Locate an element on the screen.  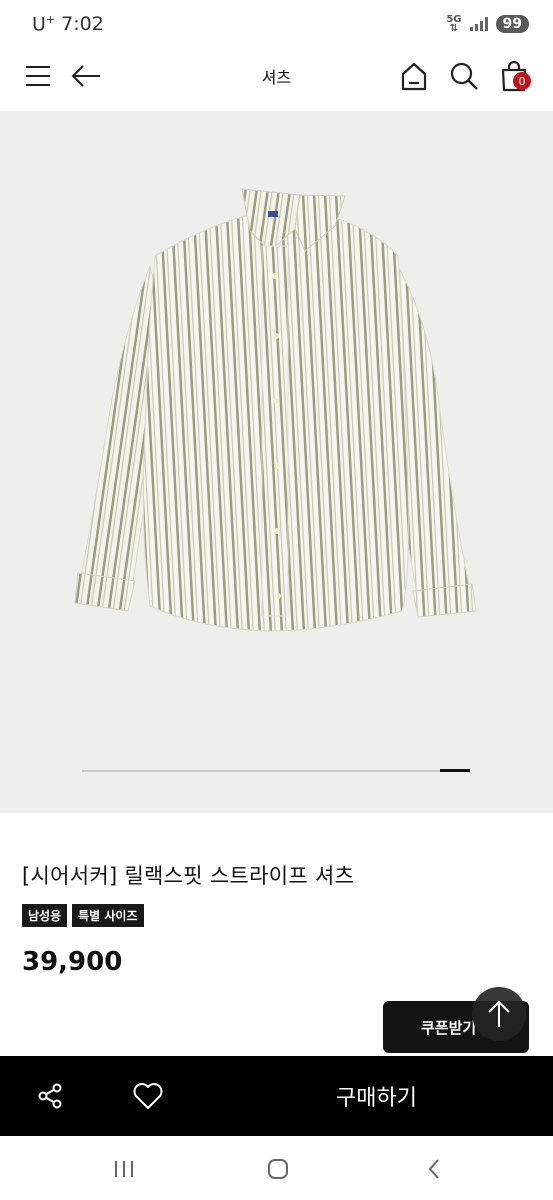
buy-label: 구매하기 is located at coordinates (376, 1098).